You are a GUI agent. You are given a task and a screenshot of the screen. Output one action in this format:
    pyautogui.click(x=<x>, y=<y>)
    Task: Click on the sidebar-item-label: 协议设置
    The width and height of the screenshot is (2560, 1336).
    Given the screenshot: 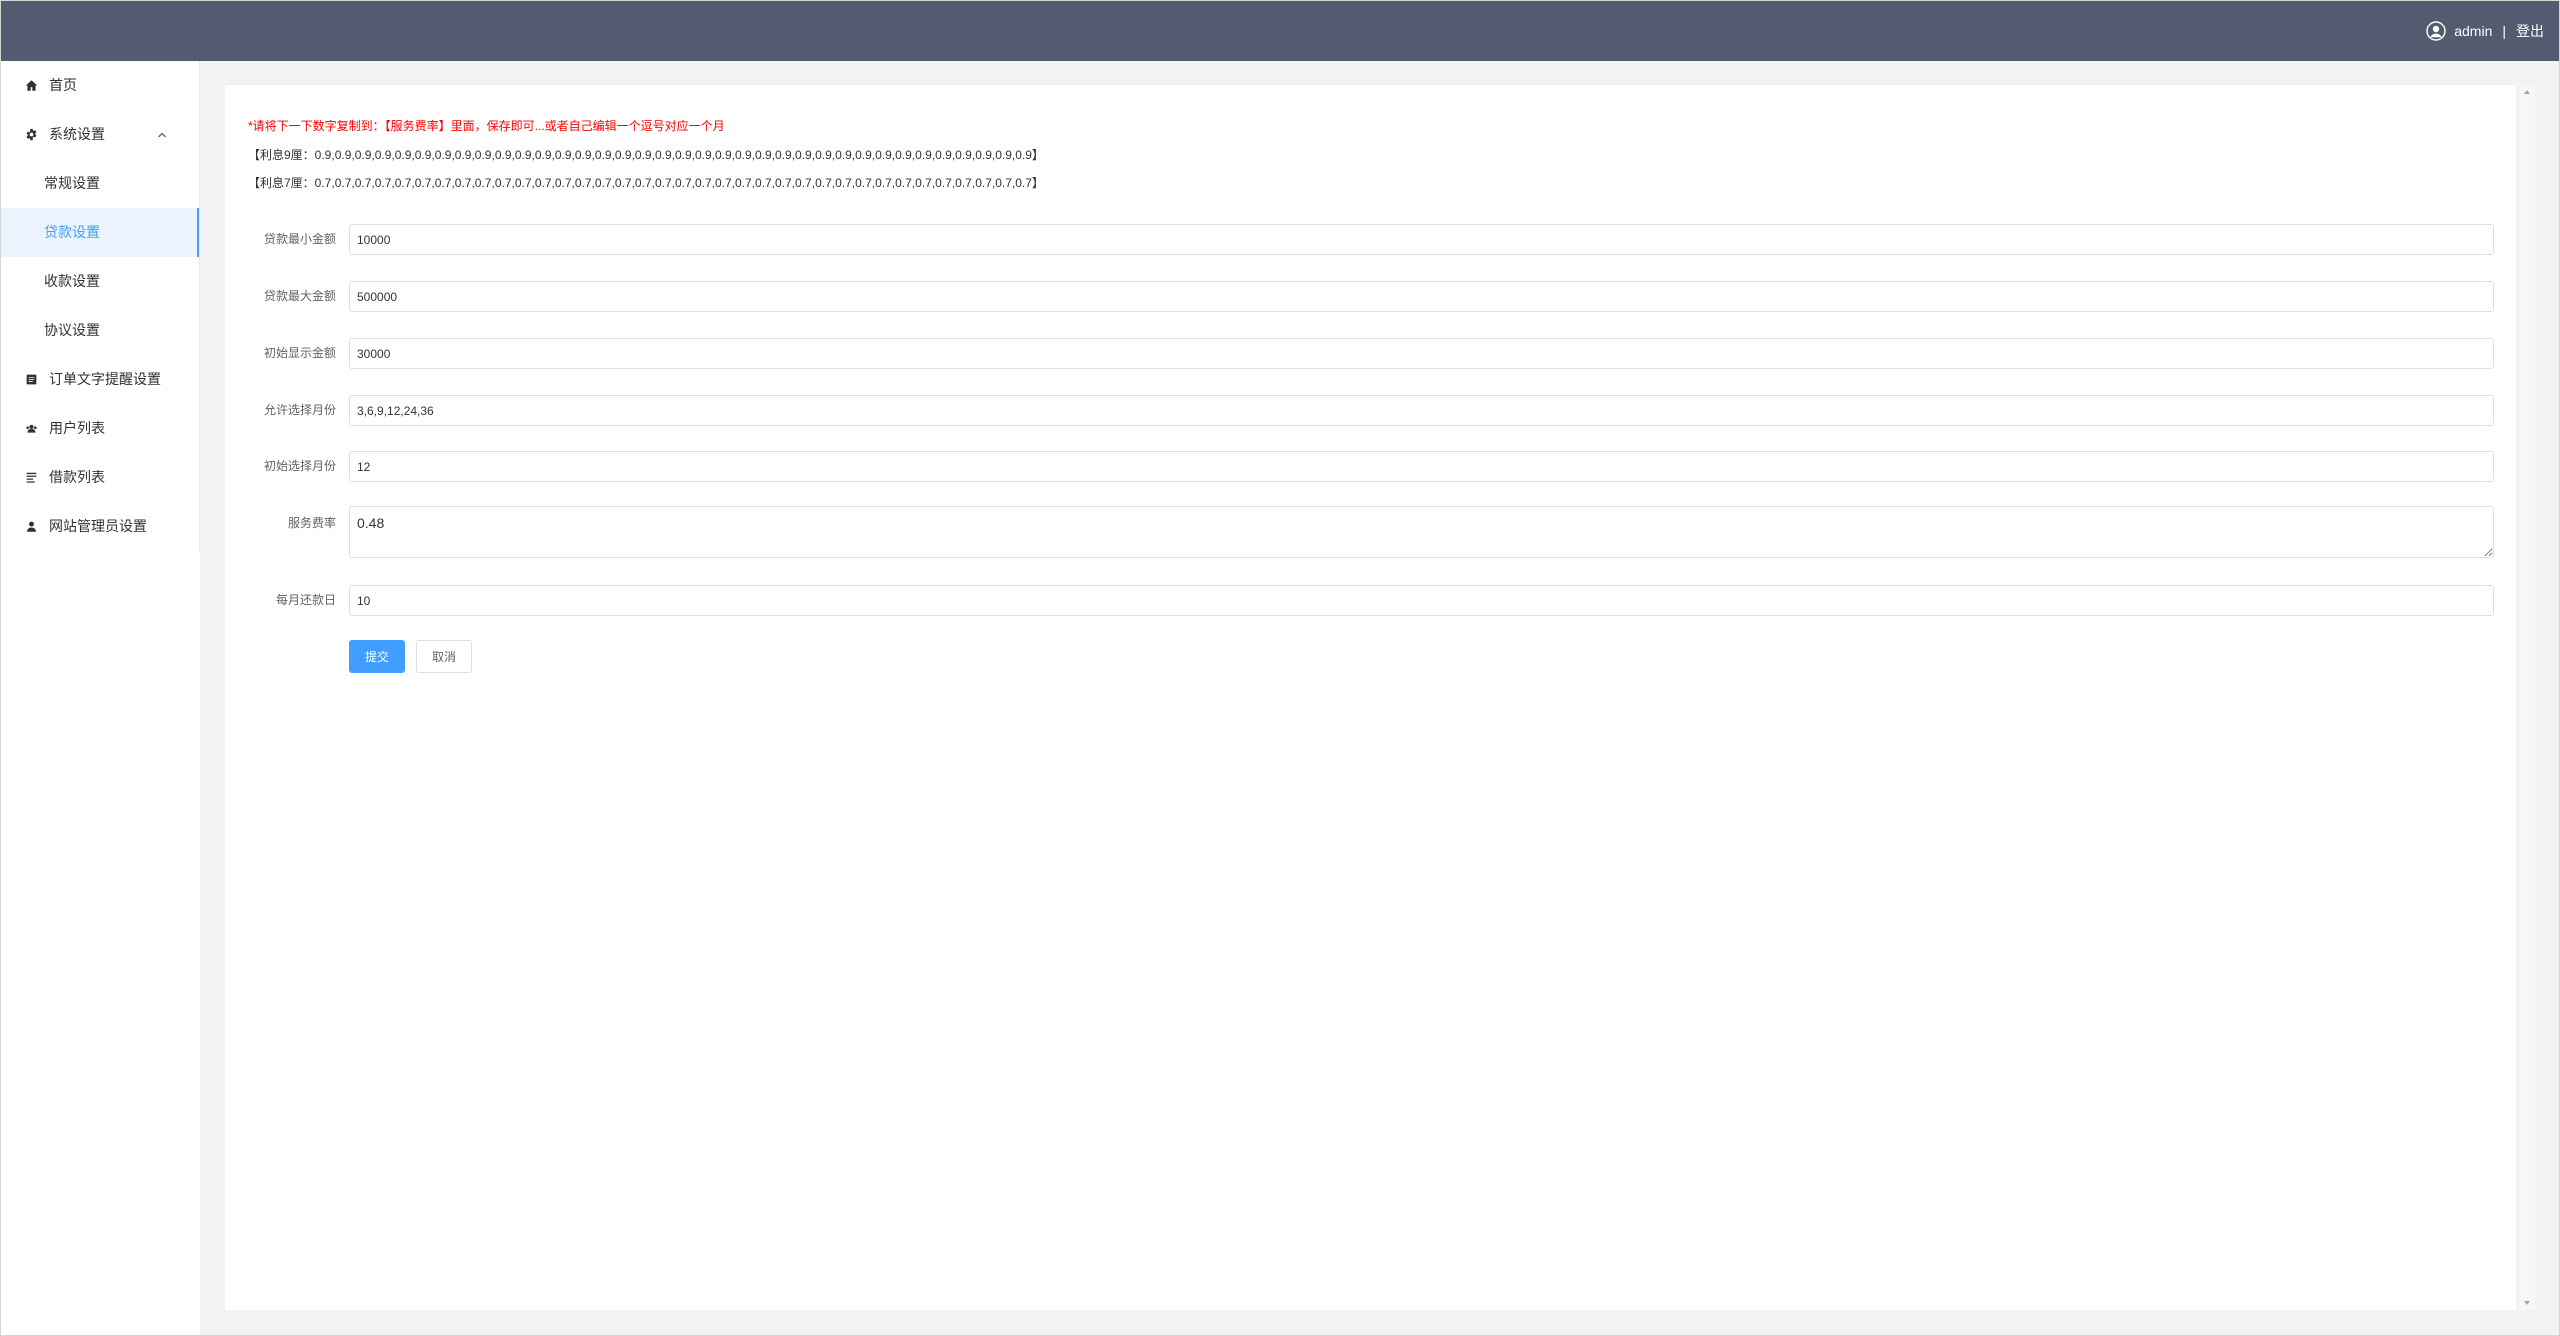 What is the action you would take?
    pyautogui.click(x=72, y=330)
    